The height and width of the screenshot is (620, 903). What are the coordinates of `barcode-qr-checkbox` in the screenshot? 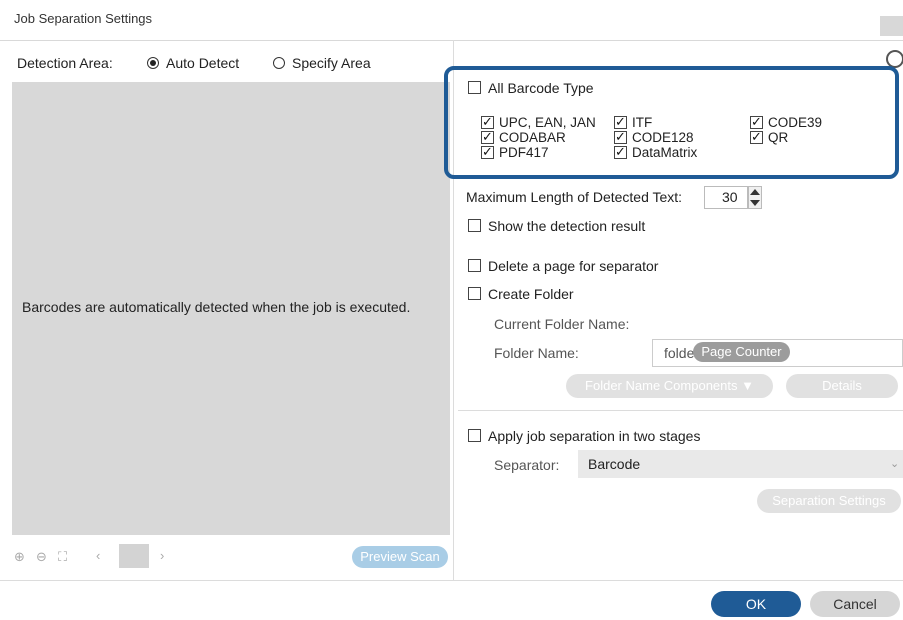 It's located at (756, 137).